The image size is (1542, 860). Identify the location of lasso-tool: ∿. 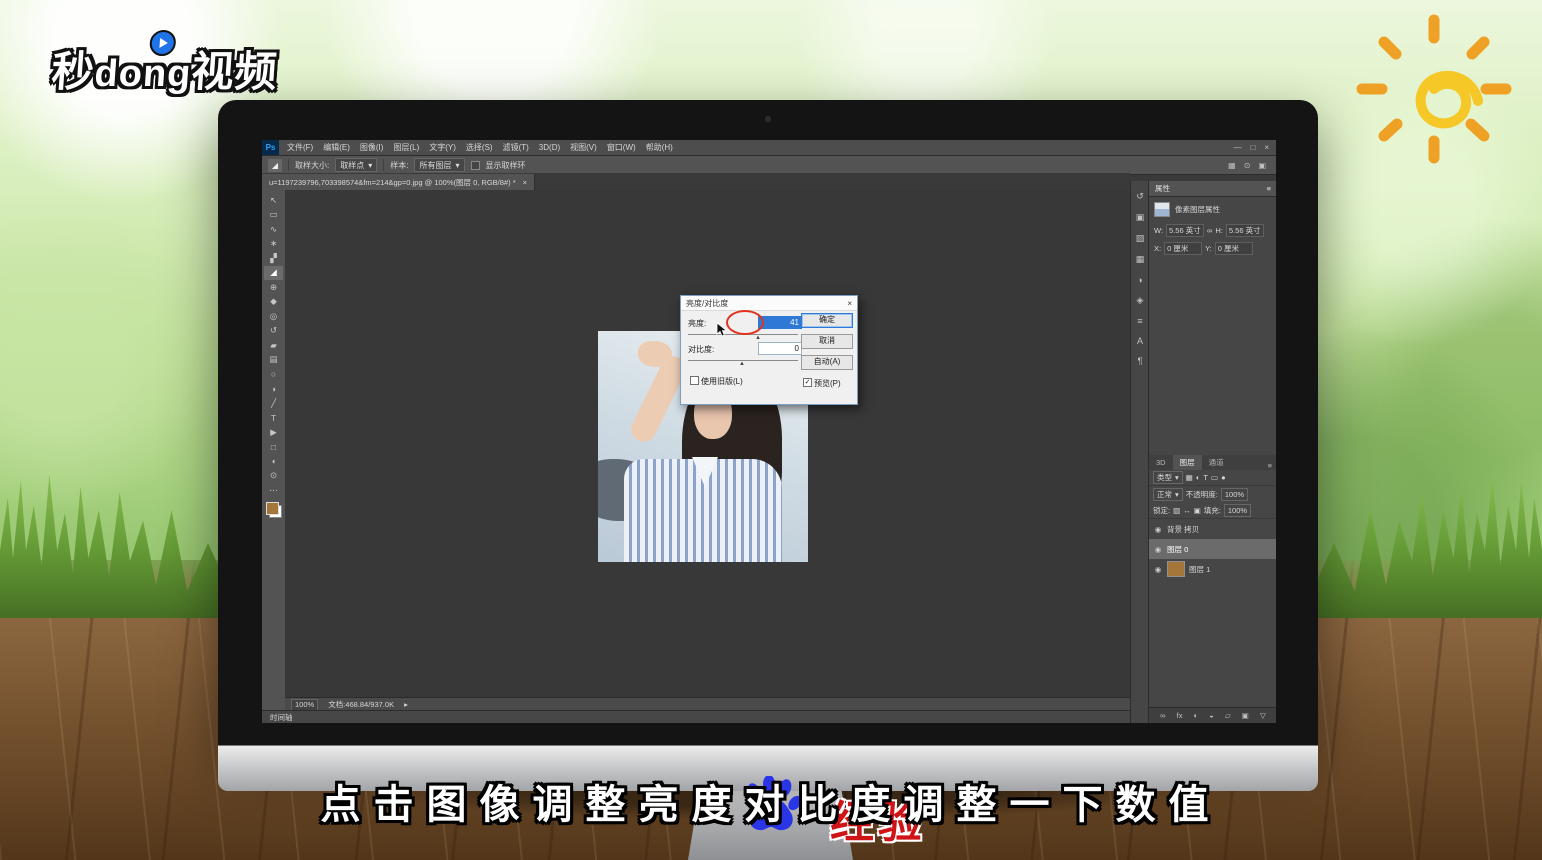
(273, 229).